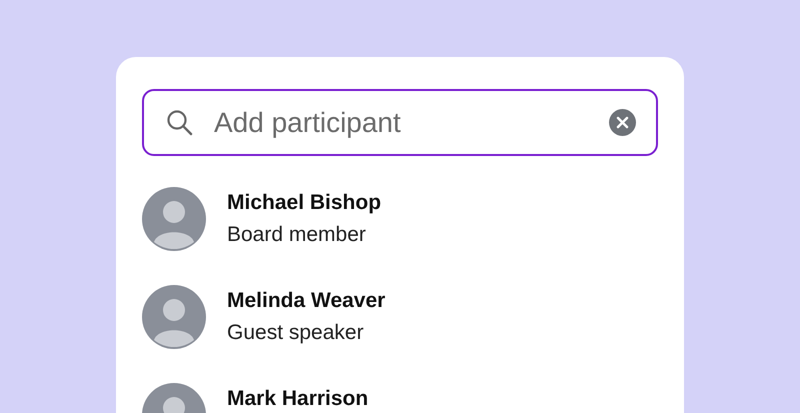 Image resolution: width=800 pixels, height=413 pixels. Describe the element at coordinates (306, 301) in the screenshot. I see `participant-name: Melinda Weaver` at that location.